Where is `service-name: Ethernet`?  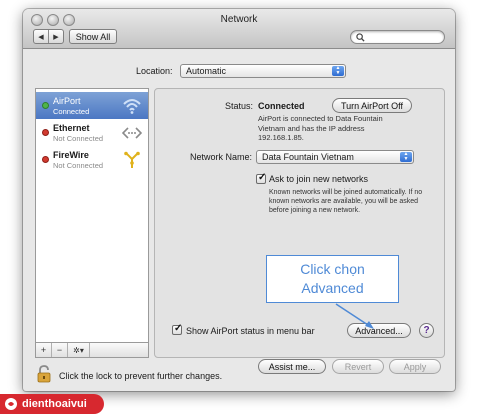 service-name: Ethernet is located at coordinates (71, 128).